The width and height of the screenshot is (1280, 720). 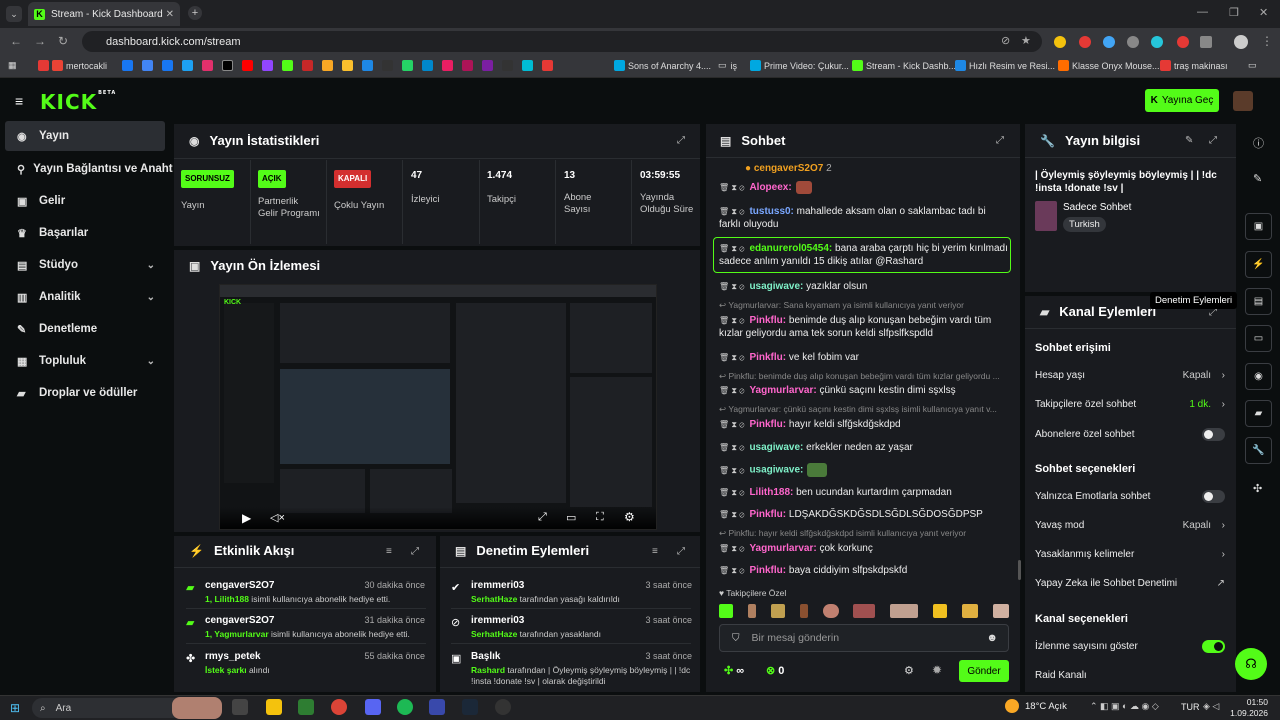 I want to click on bookmark-star-icon: ★, so click(x=1026, y=40).